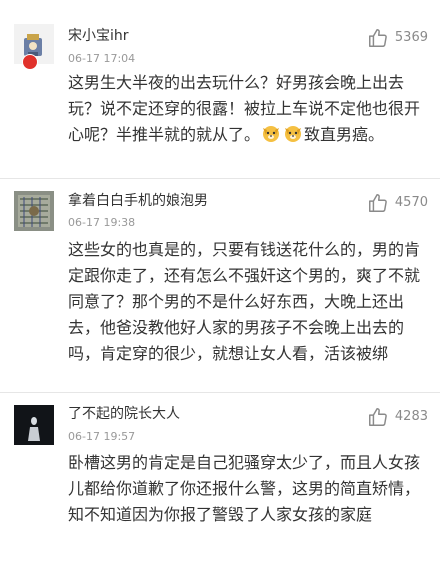 This screenshot has height=564, width=440. I want to click on comment-username: 宋小宝ihr, so click(98, 36).